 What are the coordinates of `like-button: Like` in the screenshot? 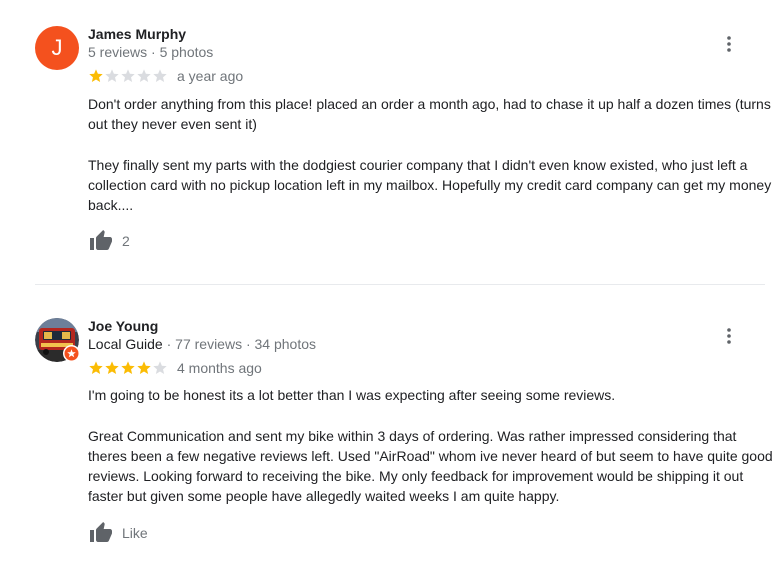 It's located at (118, 533).